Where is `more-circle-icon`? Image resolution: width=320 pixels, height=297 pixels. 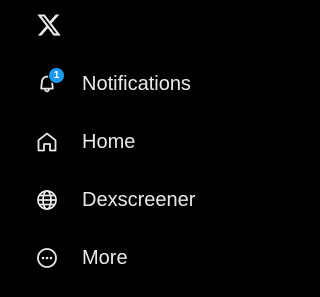
more-circle-icon is located at coordinates (47, 258).